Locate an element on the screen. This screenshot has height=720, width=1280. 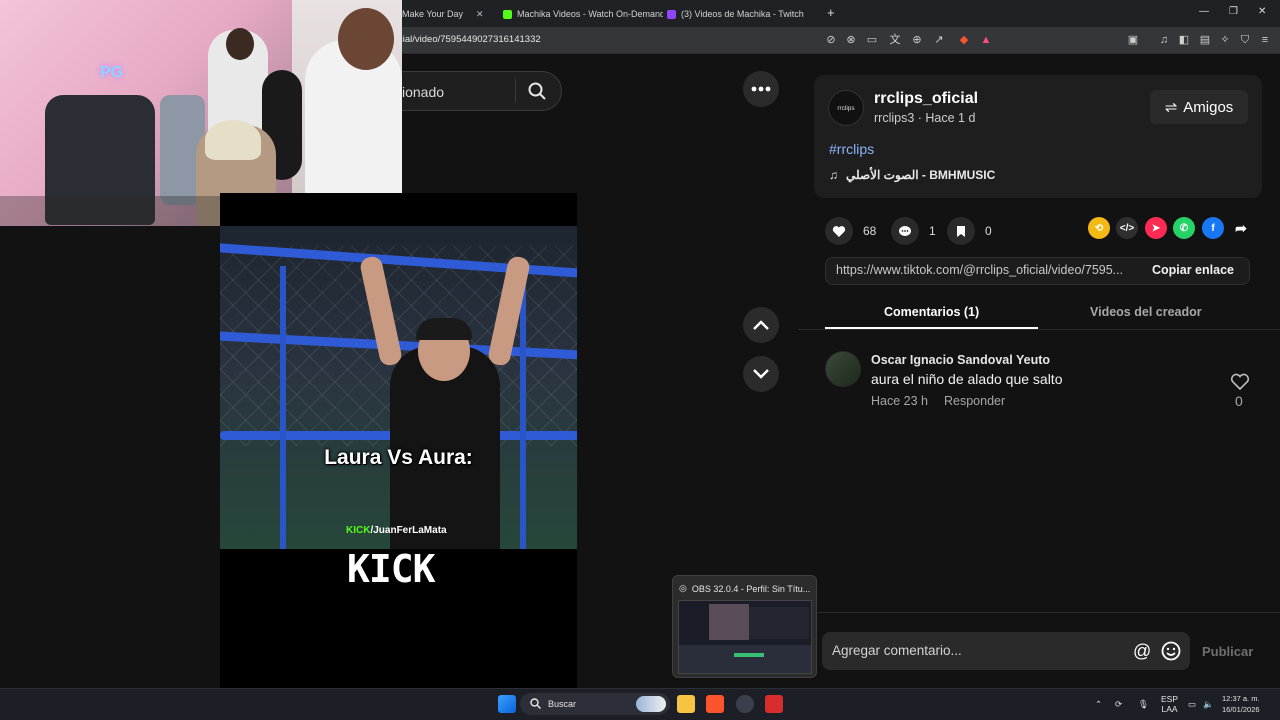
media-icon: ♫ is located at coordinates (1164, 40).